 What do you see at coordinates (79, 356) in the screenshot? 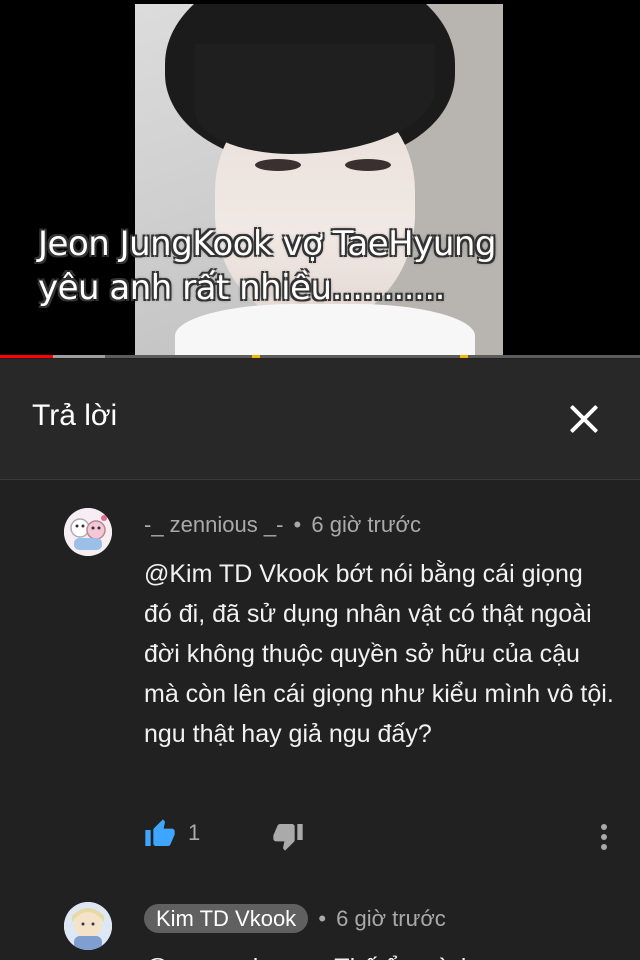
I see `progress-buffered` at bounding box center [79, 356].